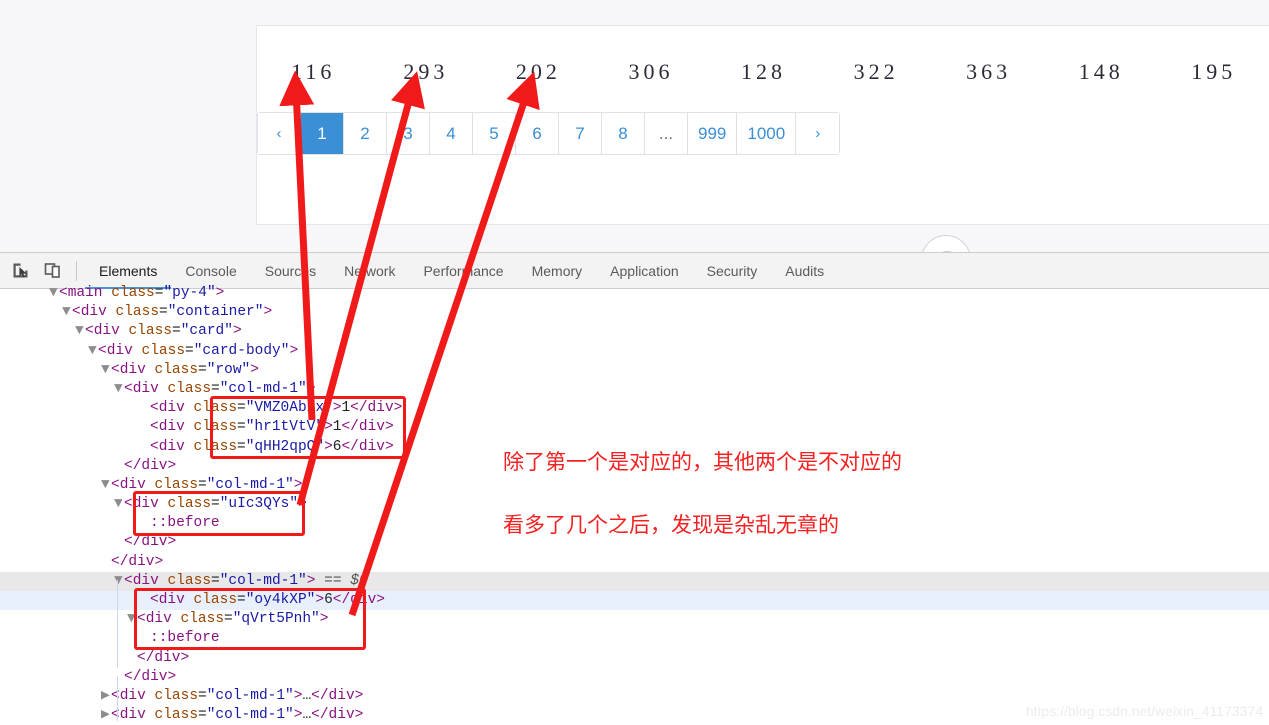 The width and height of the screenshot is (1269, 725). What do you see at coordinates (451, 133) in the screenshot?
I see `pagination-page-4: 4` at bounding box center [451, 133].